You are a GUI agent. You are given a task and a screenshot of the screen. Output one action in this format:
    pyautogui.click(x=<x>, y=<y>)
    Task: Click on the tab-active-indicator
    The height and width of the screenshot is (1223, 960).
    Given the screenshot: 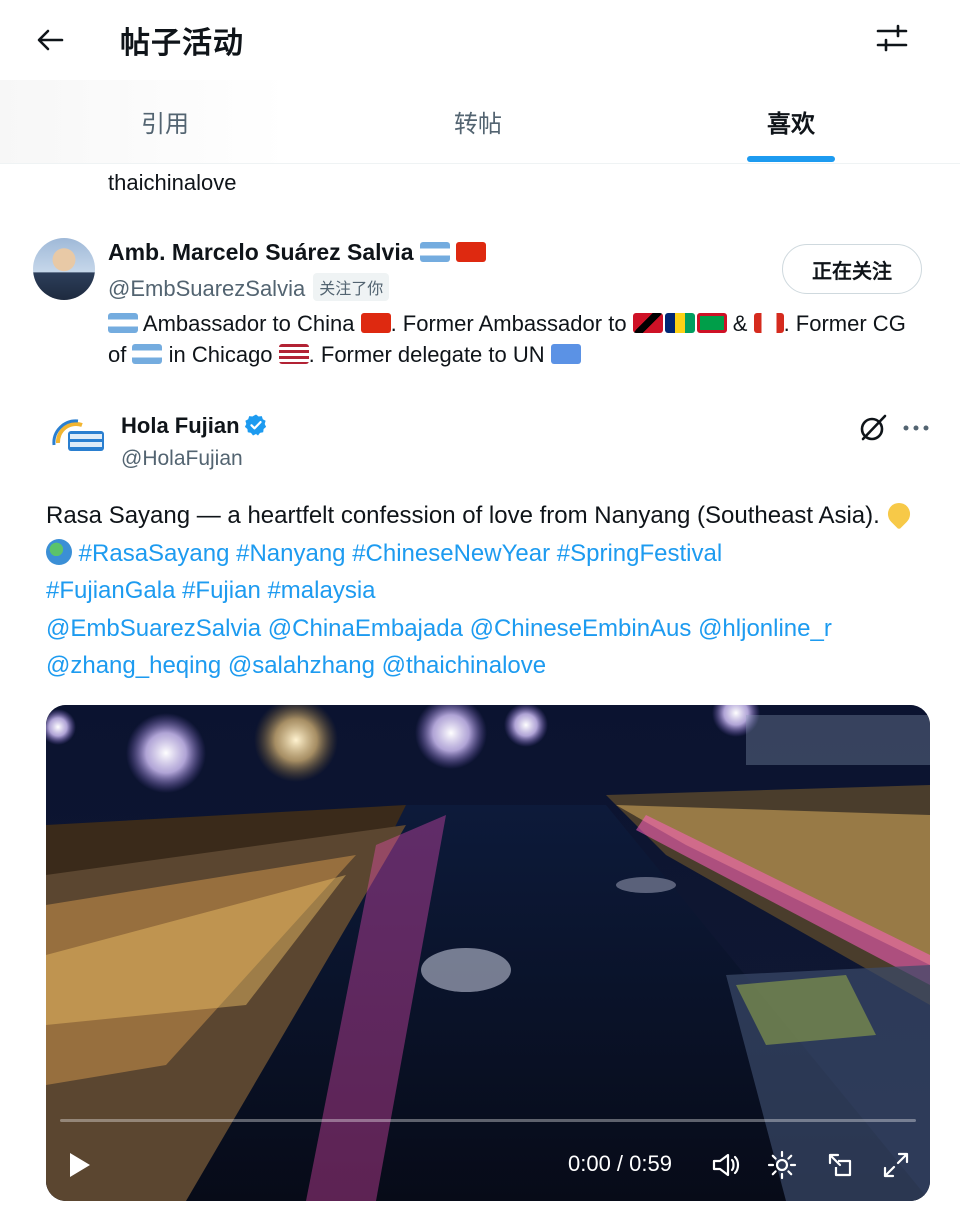 What is the action you would take?
    pyautogui.click(x=791, y=159)
    